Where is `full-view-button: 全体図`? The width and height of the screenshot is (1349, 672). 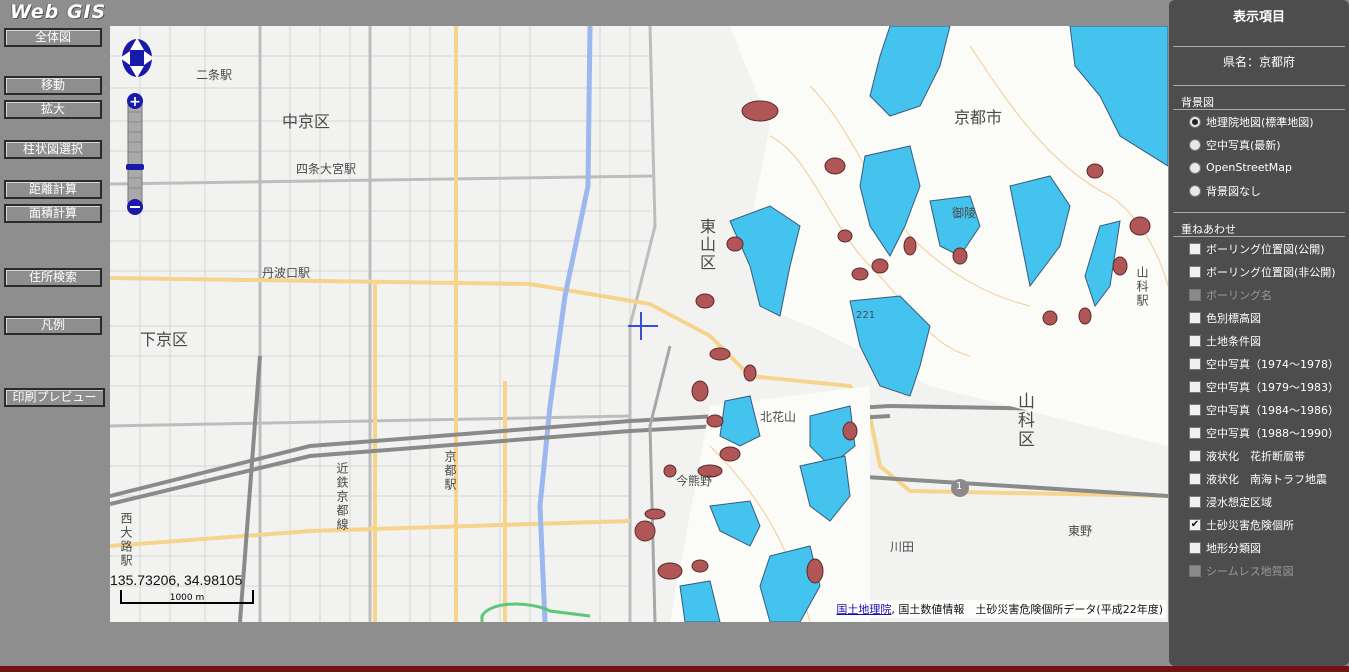
full-view-button: 全体図 is located at coordinates (53, 37).